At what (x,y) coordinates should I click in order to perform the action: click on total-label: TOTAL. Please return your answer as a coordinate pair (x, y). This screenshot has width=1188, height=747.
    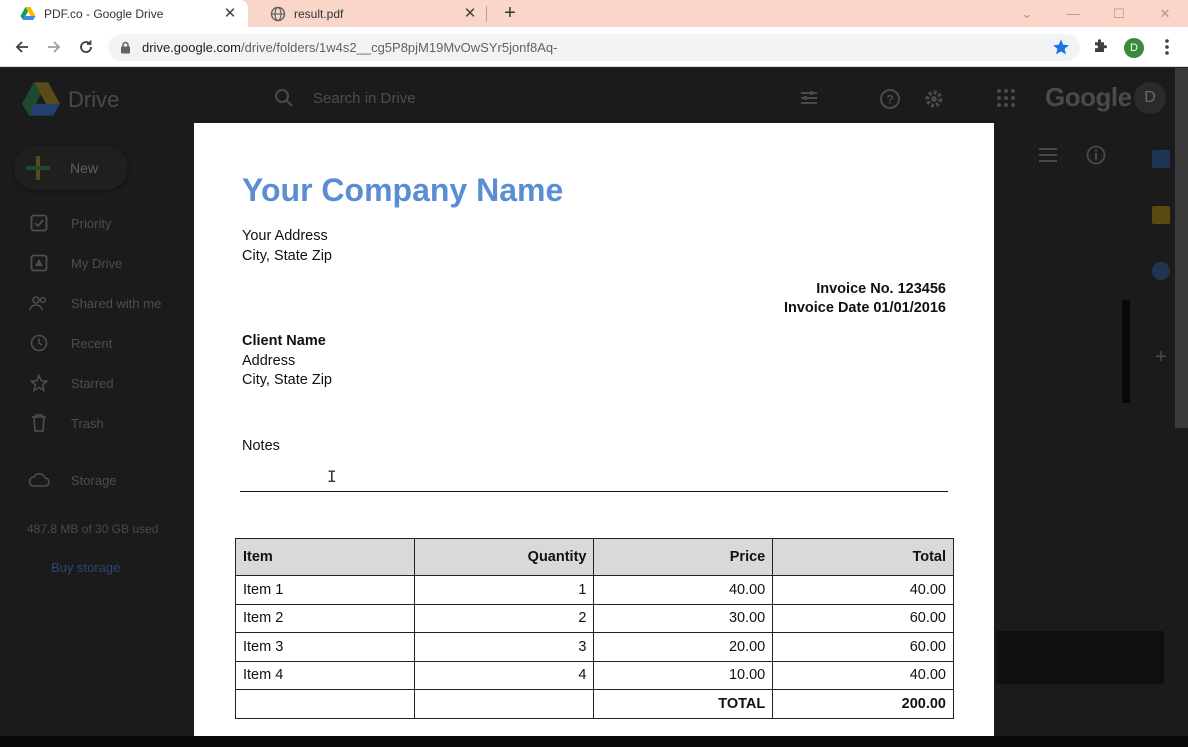
    Looking at the image, I should click on (683, 704).